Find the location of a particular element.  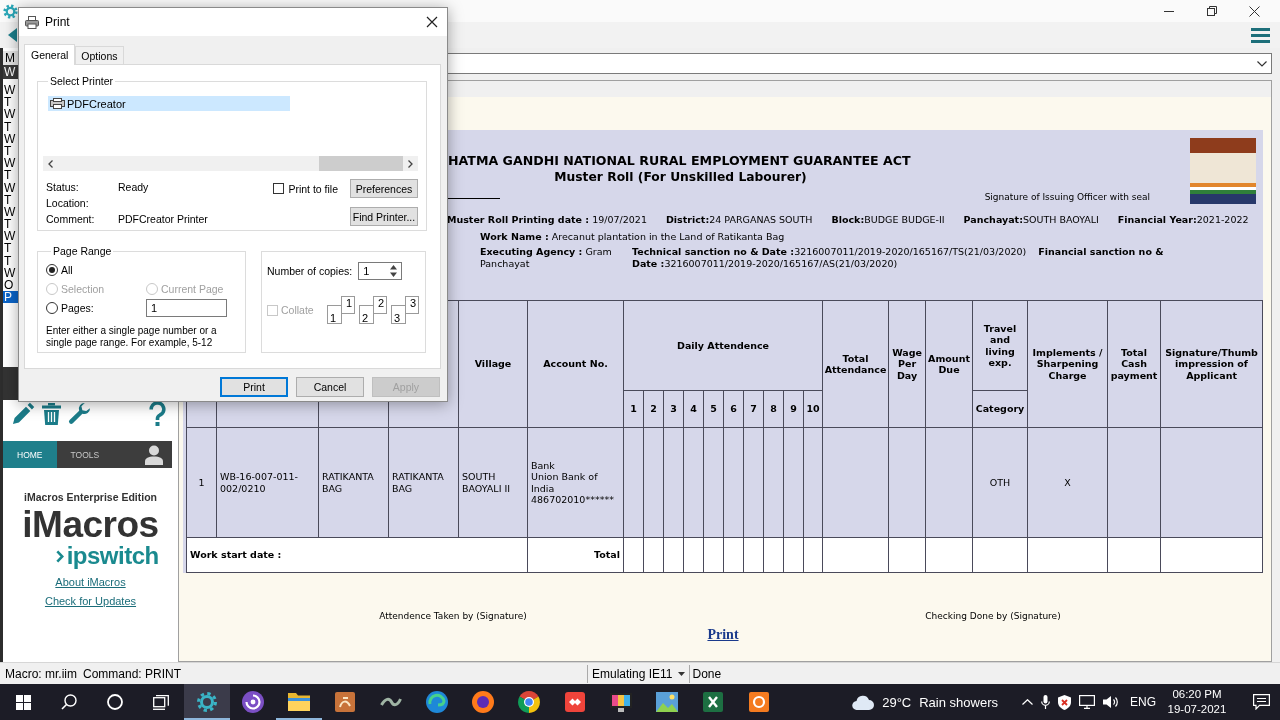

swirl-icon is located at coordinates (437, 702).